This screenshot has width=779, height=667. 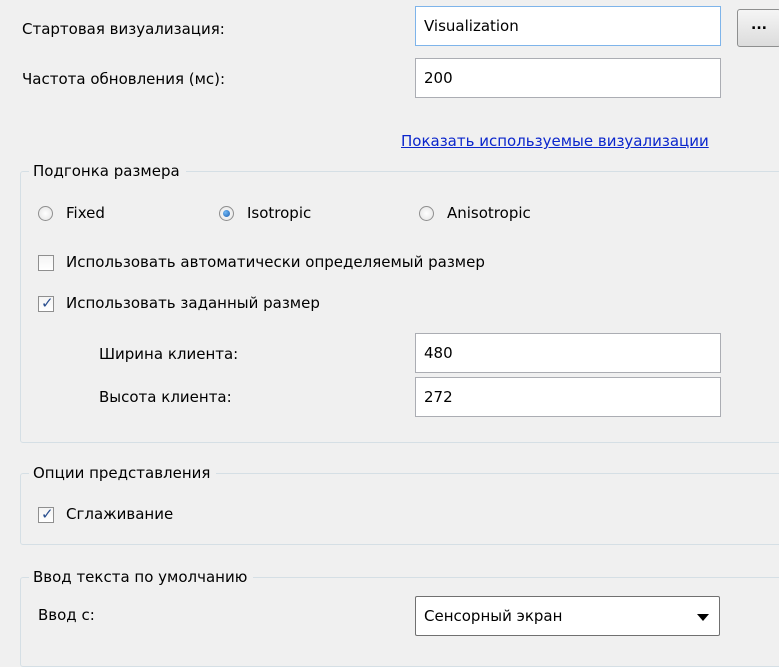 I want to click on update-rate-label: Частота обновления (мс):, so click(x=124, y=79).